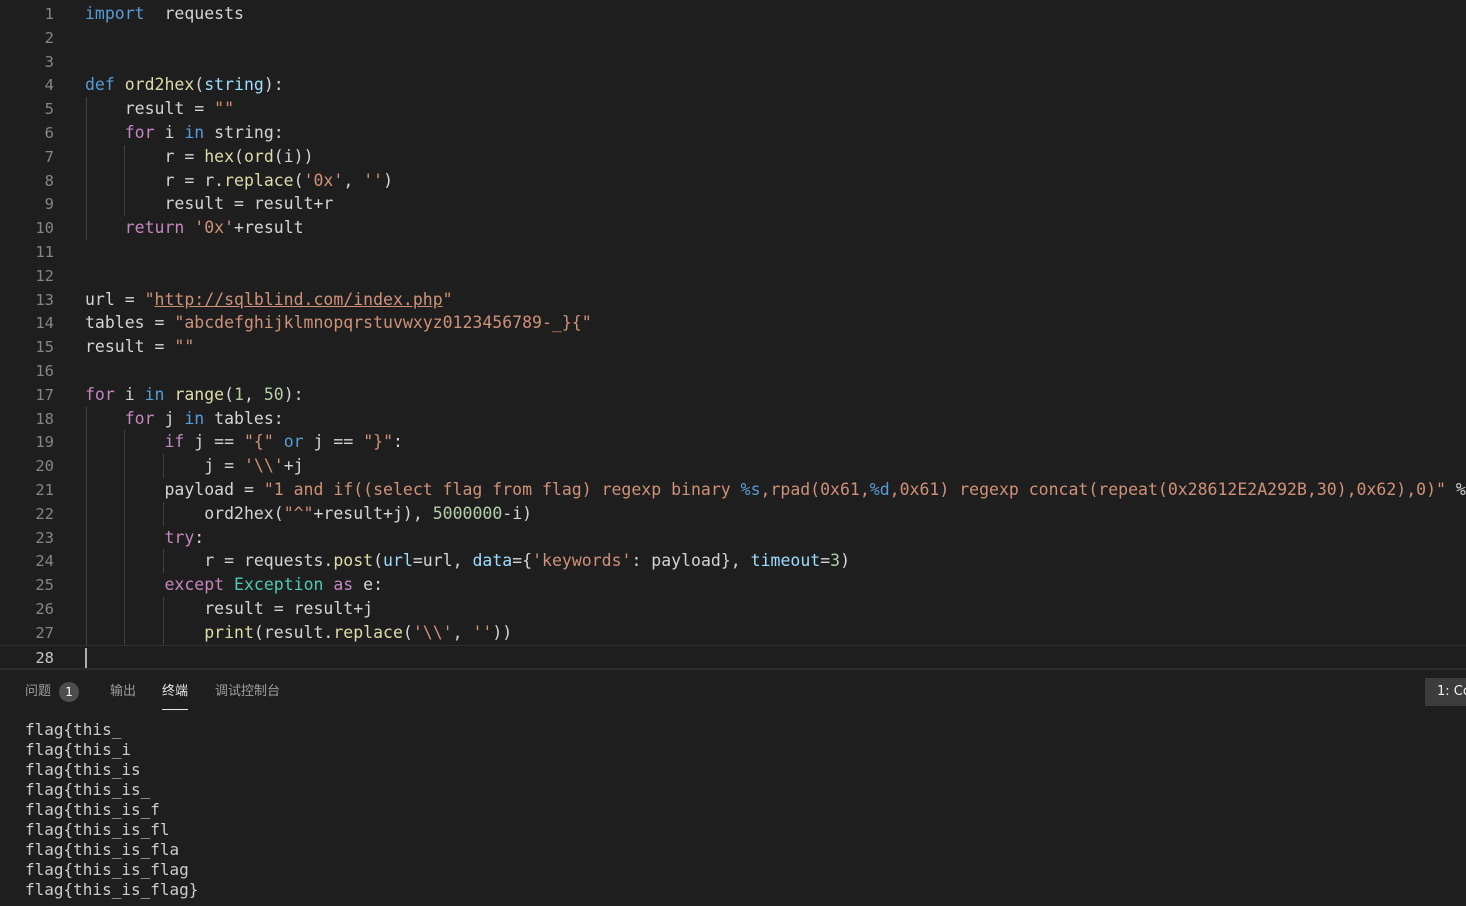 The width and height of the screenshot is (1466, 906). What do you see at coordinates (44, 394) in the screenshot?
I see `line-number: 17` at bounding box center [44, 394].